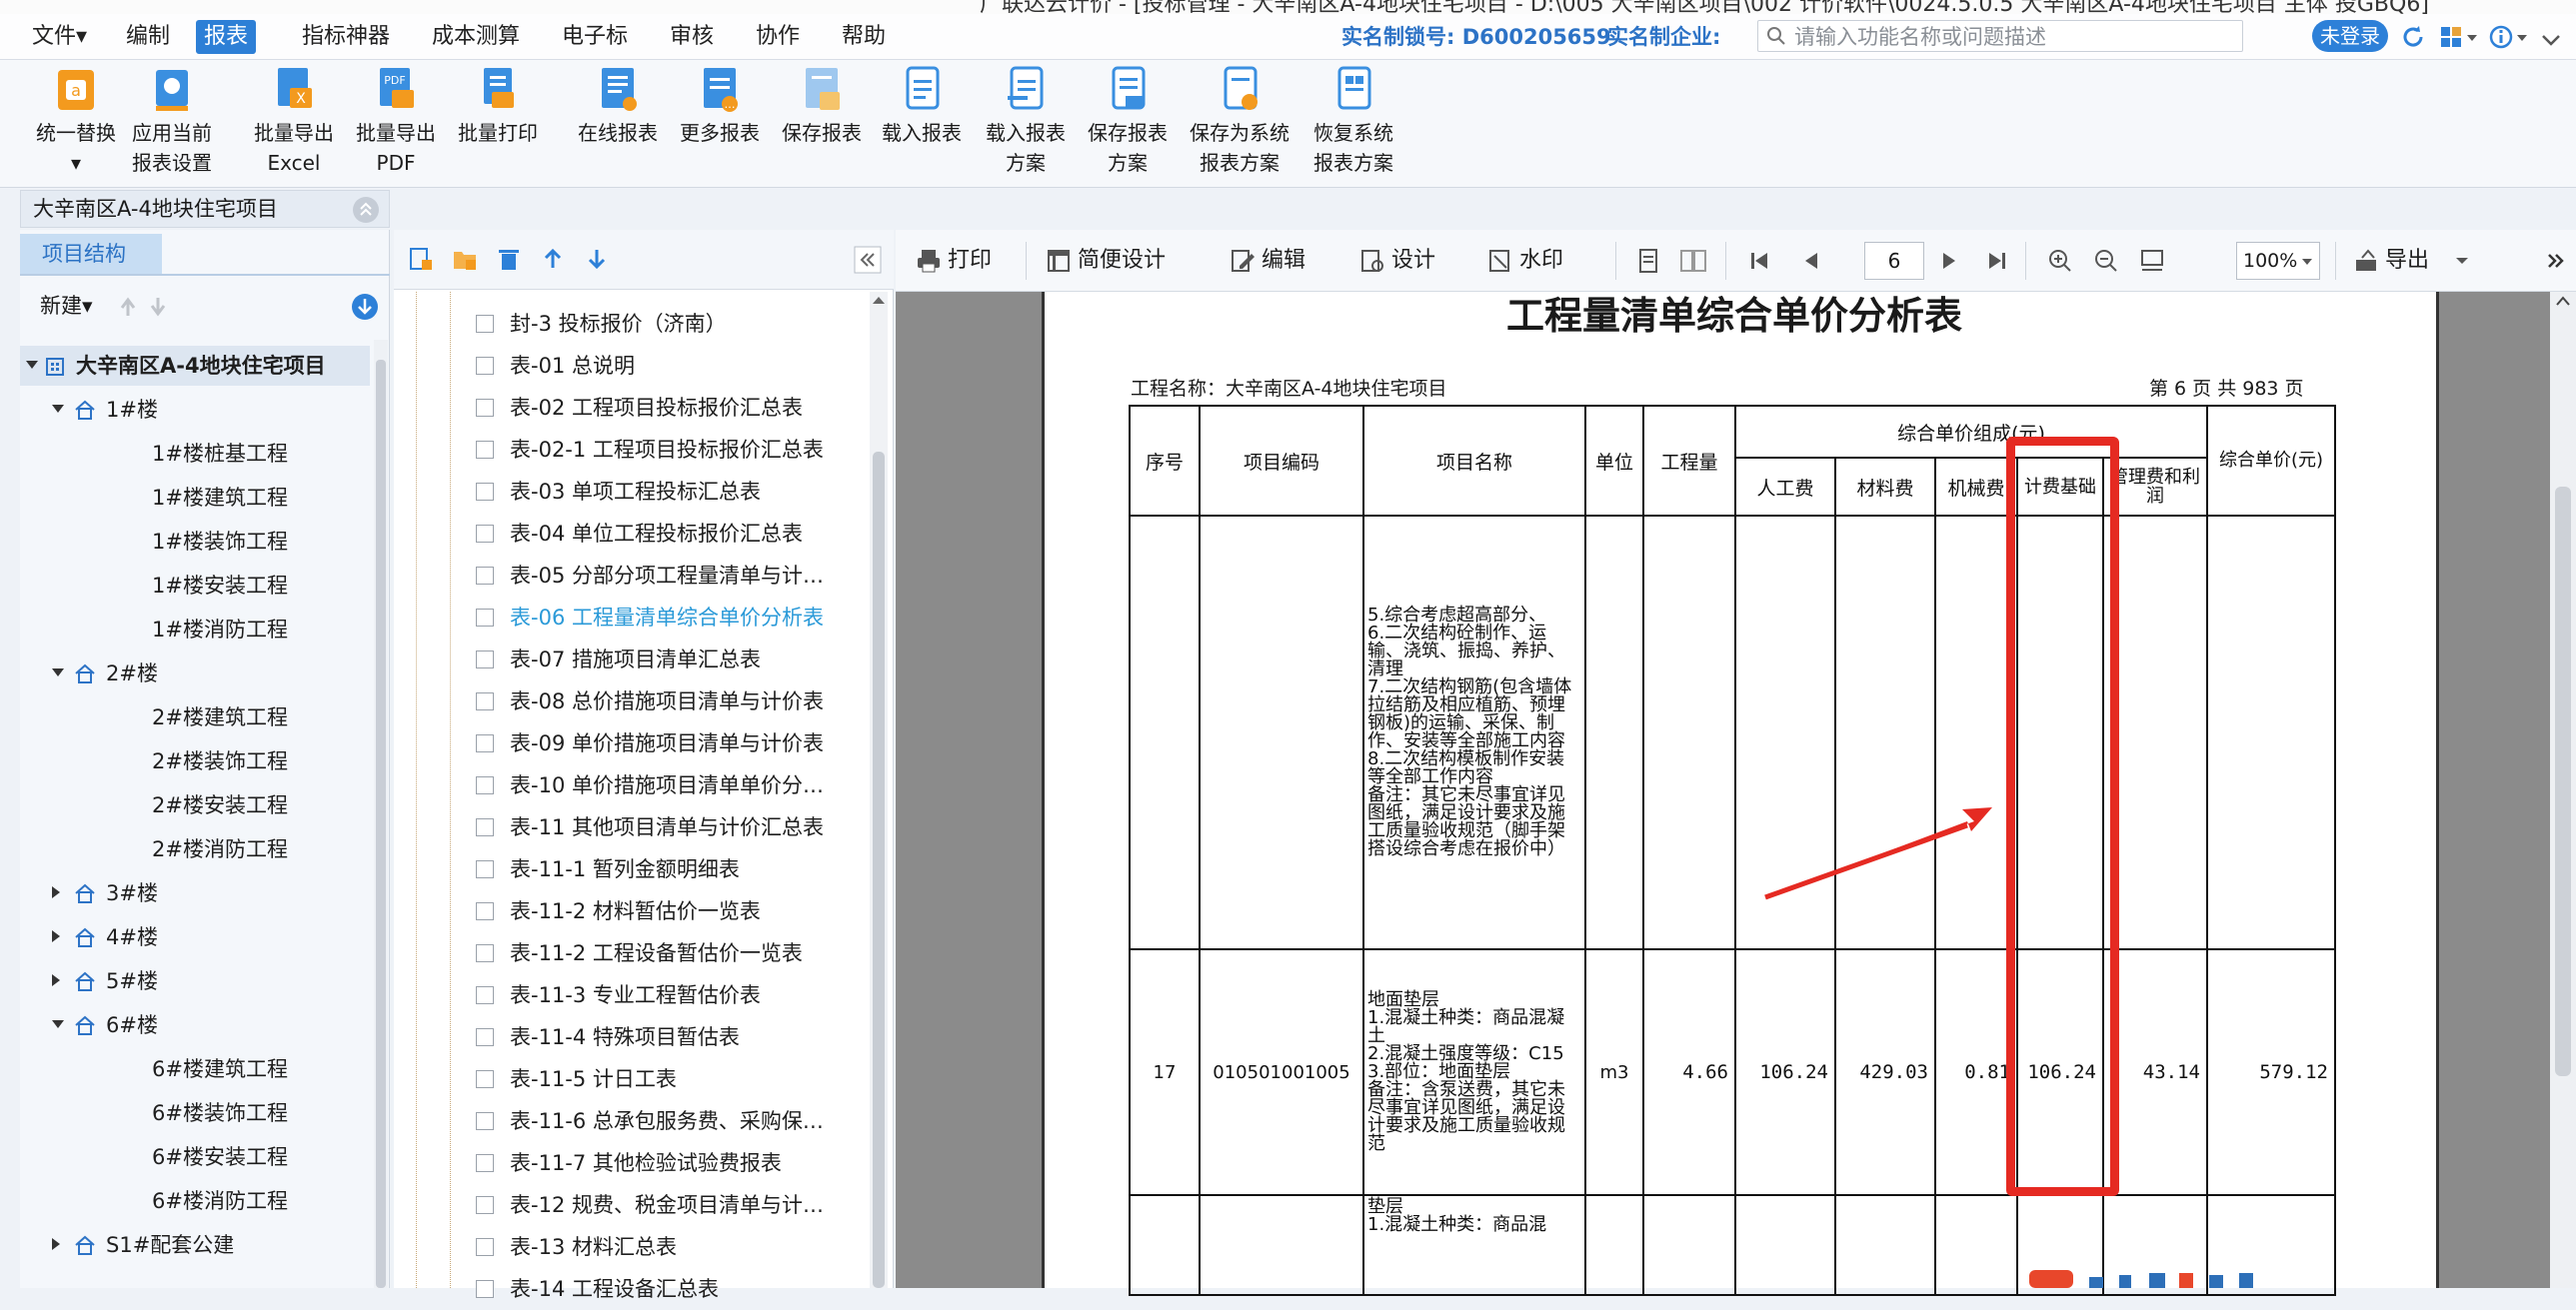 This screenshot has height=1310, width=2576. Describe the element at coordinates (634, 1289) in the screenshot. I see `report-list-item: 表-14 工程设备汇总表` at that location.